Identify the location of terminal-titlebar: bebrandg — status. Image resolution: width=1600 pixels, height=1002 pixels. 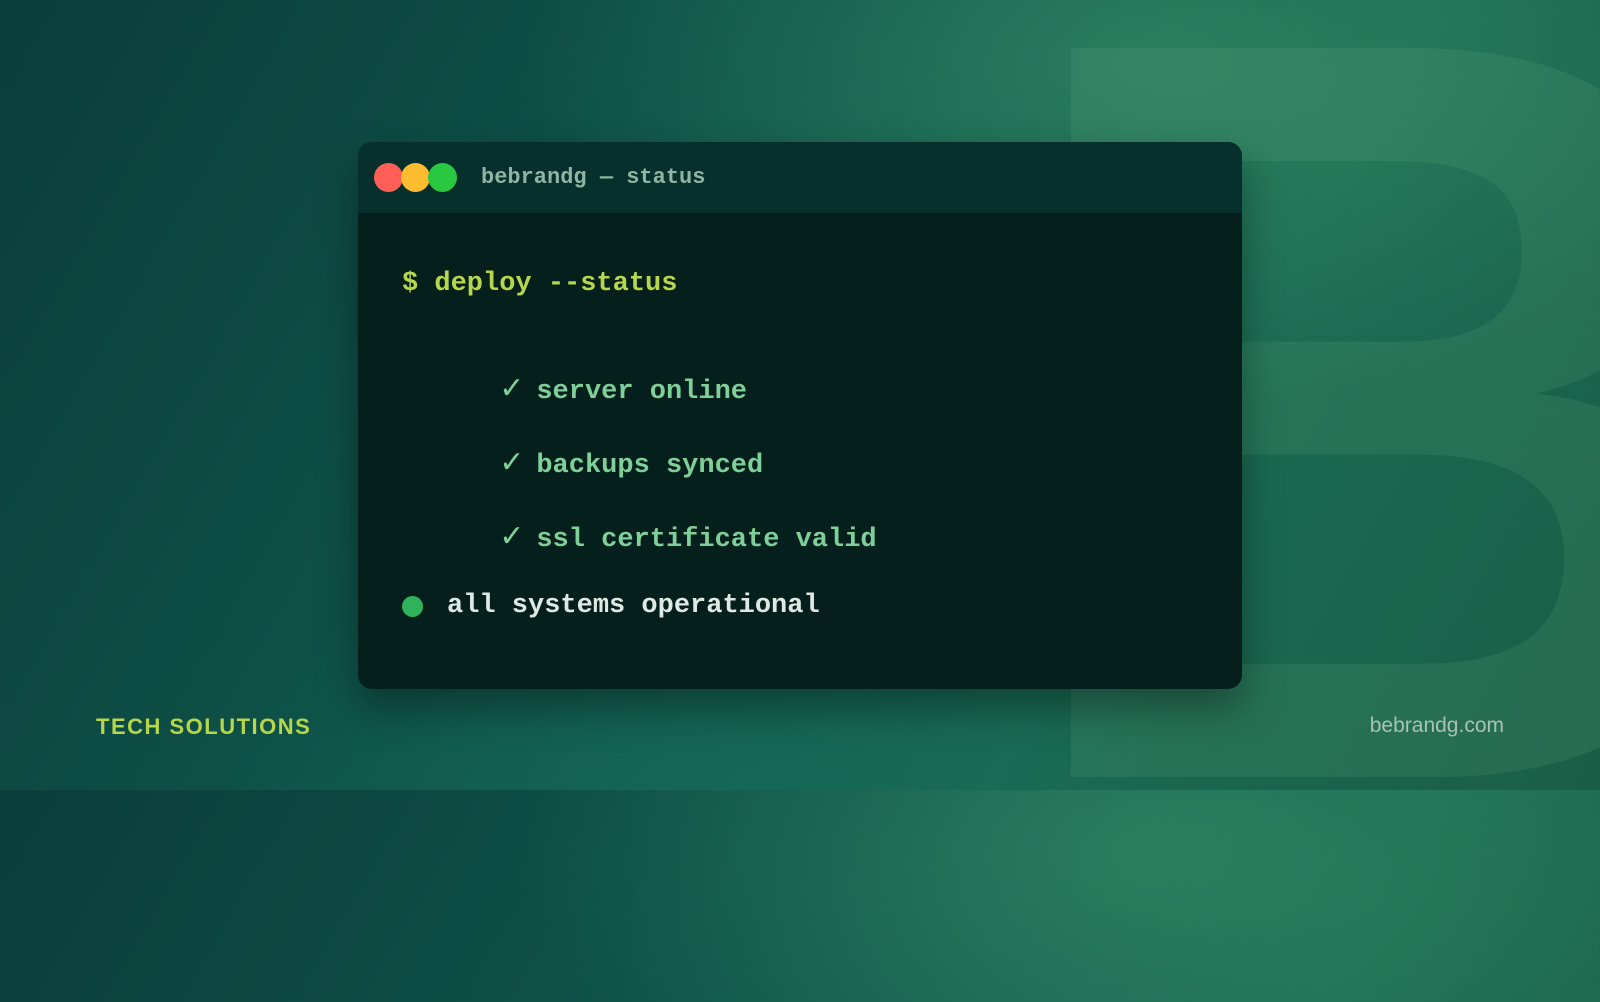
(800, 177).